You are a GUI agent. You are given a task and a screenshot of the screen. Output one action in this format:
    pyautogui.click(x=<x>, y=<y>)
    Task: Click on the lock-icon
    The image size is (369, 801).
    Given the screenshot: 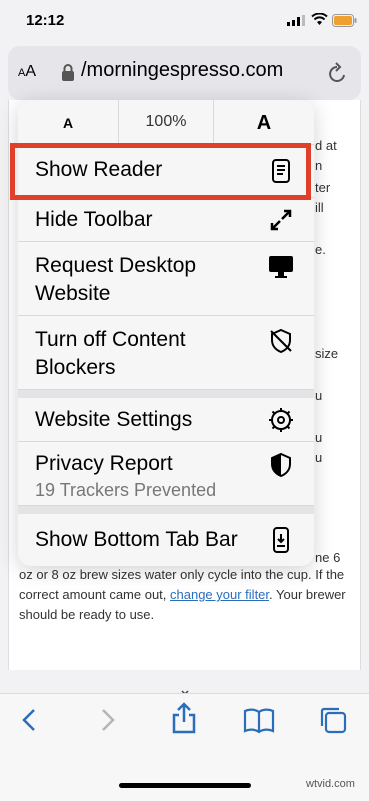 What is the action you would take?
    pyautogui.click(x=68, y=72)
    